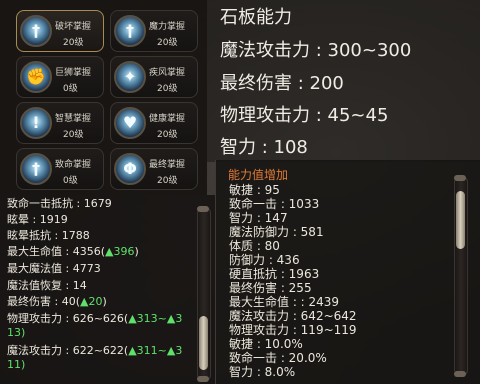 This screenshot has width=480, height=384. Describe the element at coordinates (73, 119) in the screenshot. I see `skill-name: 智慧掌握` at that location.